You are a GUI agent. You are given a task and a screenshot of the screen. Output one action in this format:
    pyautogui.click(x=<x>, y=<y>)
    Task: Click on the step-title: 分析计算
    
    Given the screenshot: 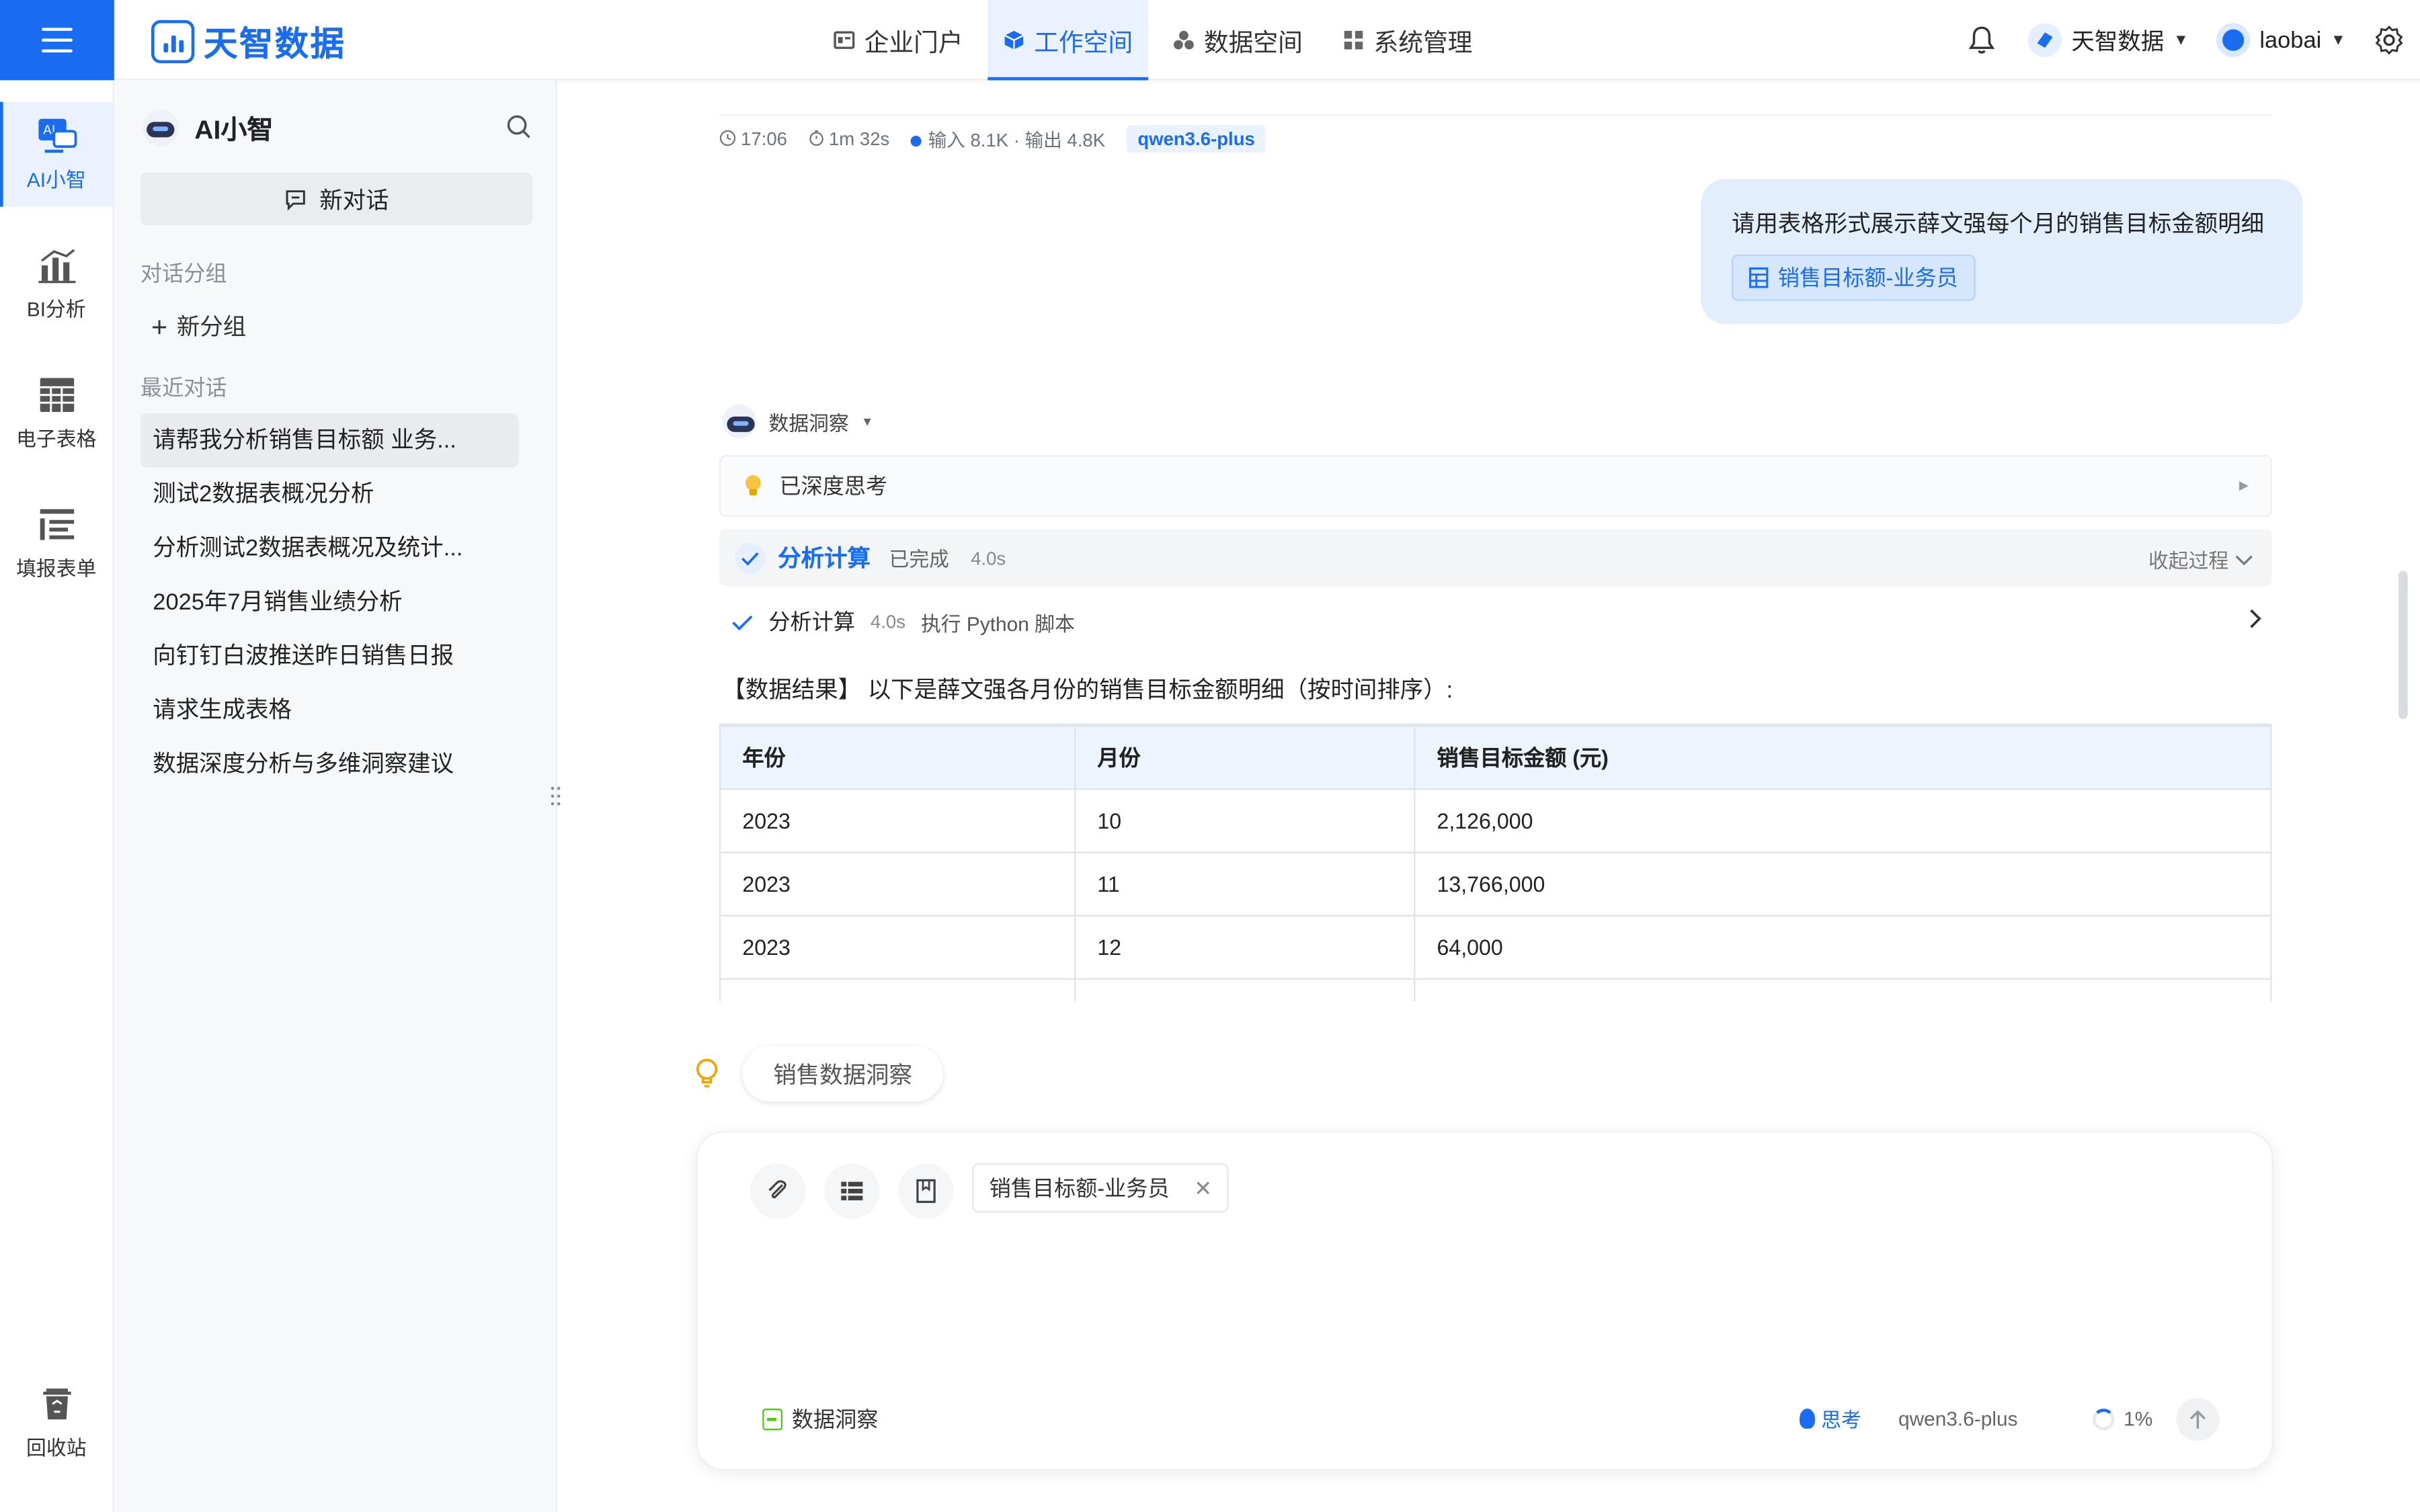 What is the action you would take?
    pyautogui.click(x=812, y=621)
    